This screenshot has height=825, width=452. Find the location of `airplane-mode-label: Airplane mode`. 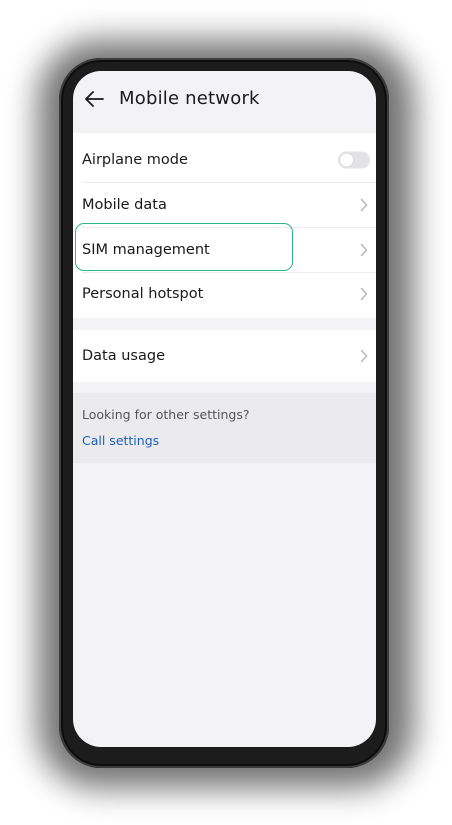

airplane-mode-label: Airplane mode is located at coordinates (135, 160).